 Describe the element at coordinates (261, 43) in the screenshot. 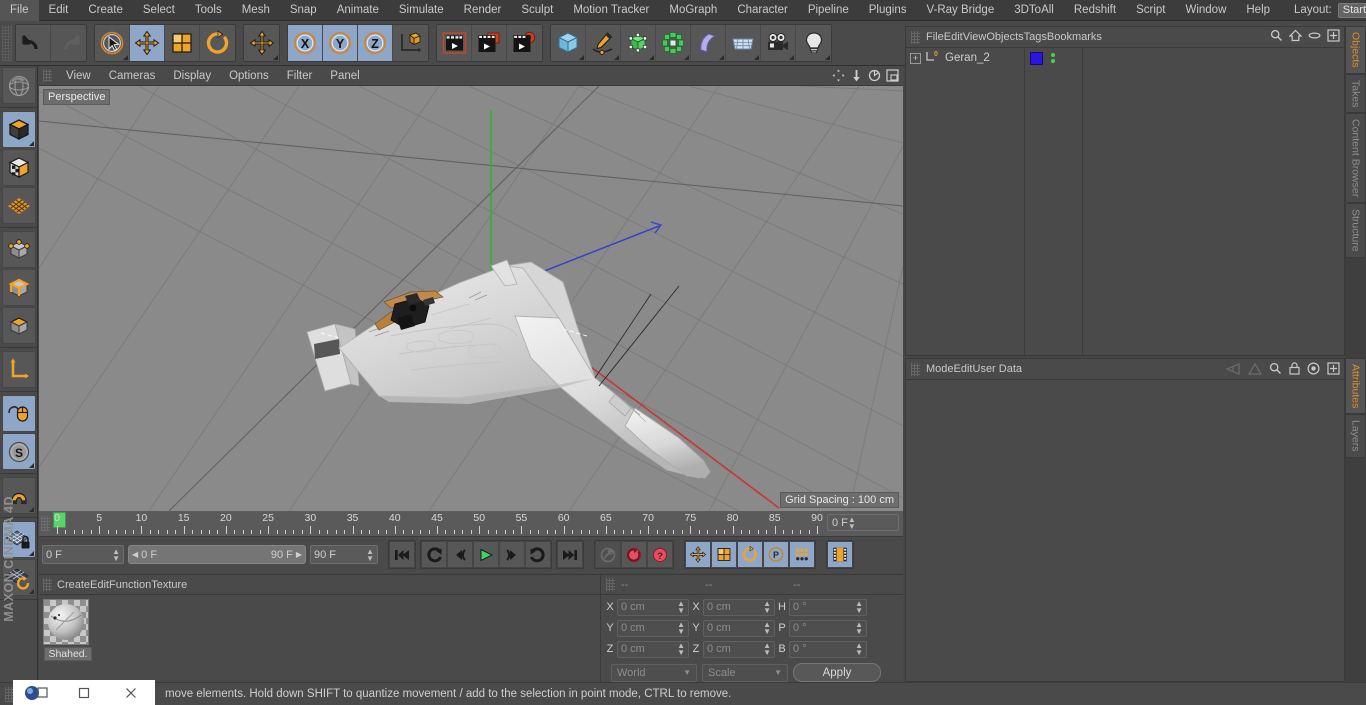

I see `global-move-tool` at that location.